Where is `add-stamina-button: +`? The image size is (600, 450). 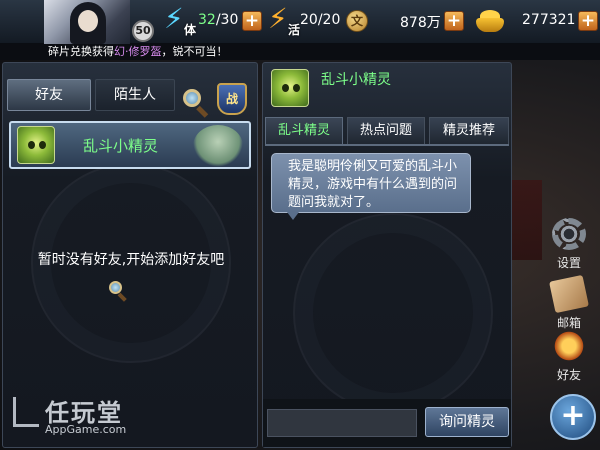 add-stamina-button: + is located at coordinates (252, 21).